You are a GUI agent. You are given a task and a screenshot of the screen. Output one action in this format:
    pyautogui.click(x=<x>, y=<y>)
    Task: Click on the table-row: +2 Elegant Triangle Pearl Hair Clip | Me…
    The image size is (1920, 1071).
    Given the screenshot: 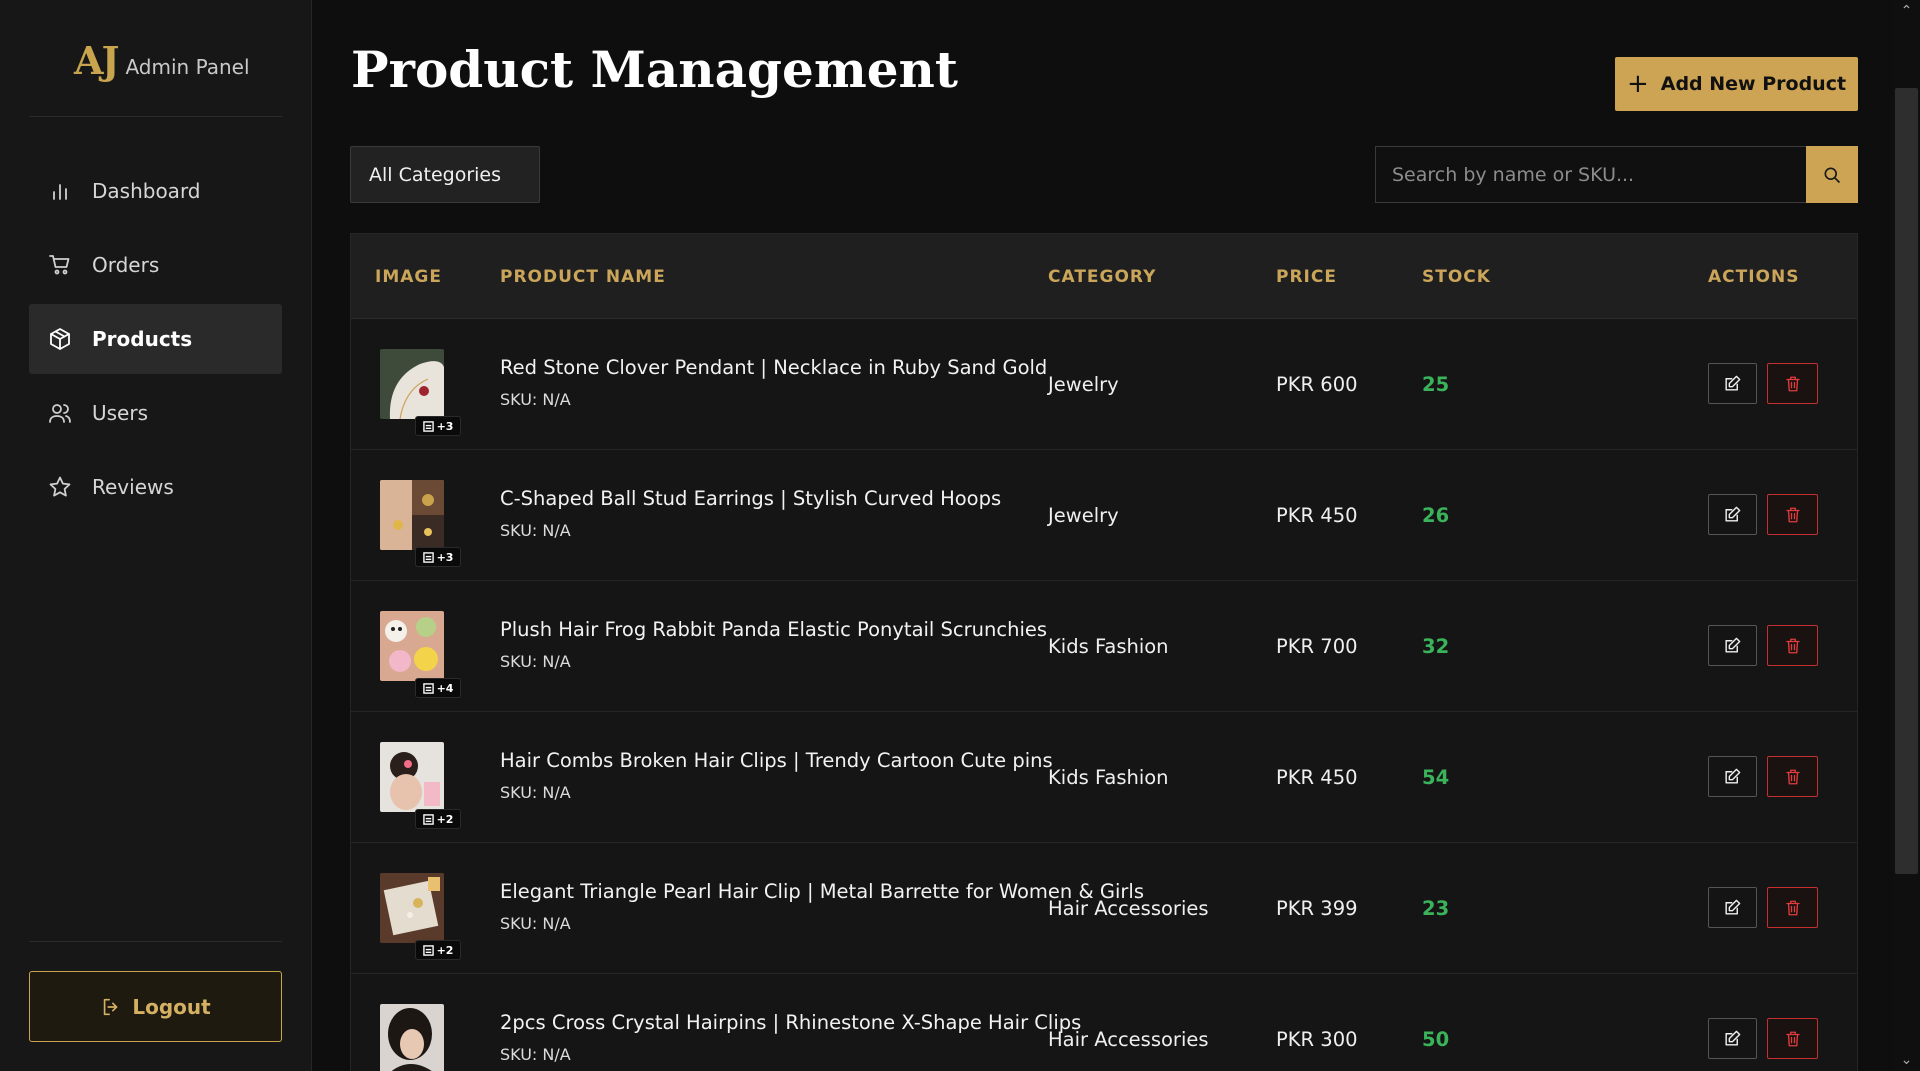 What is the action you would take?
    pyautogui.click(x=1104, y=908)
    